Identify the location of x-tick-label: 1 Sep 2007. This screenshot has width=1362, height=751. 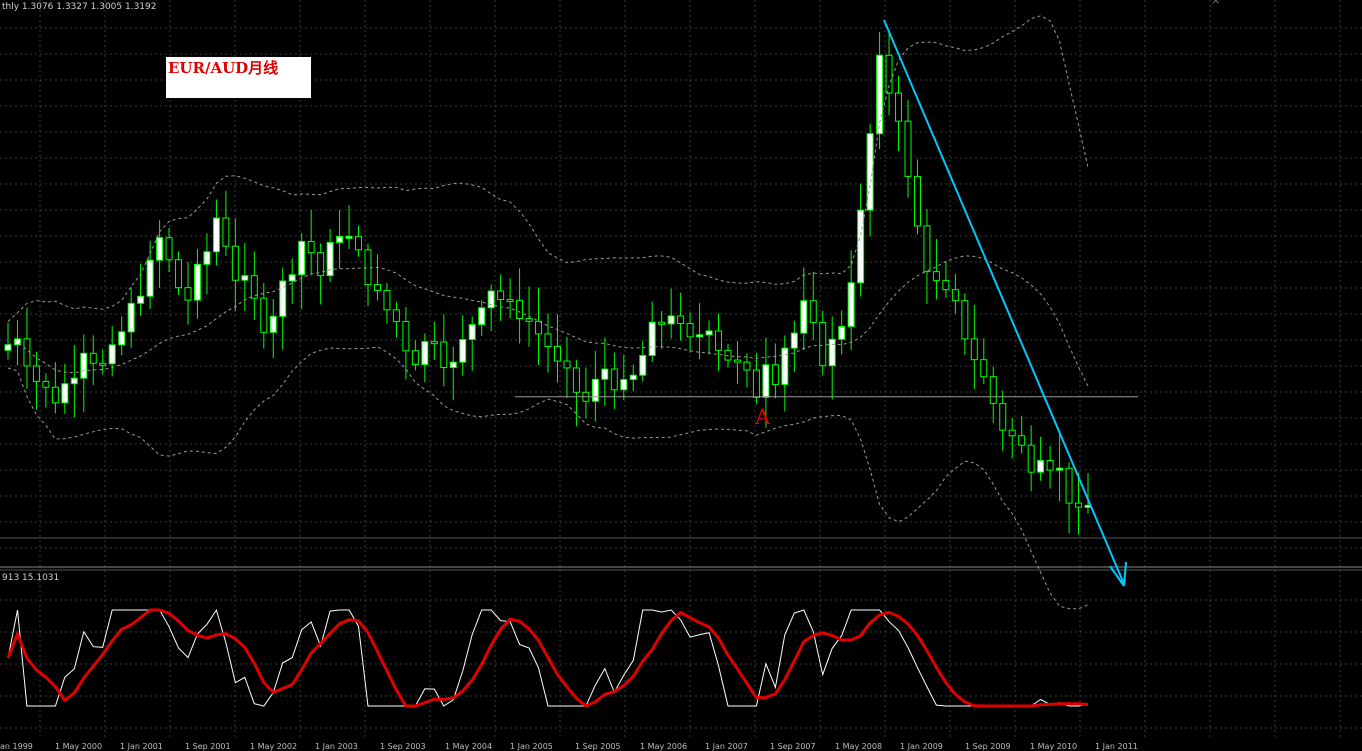
(793, 746).